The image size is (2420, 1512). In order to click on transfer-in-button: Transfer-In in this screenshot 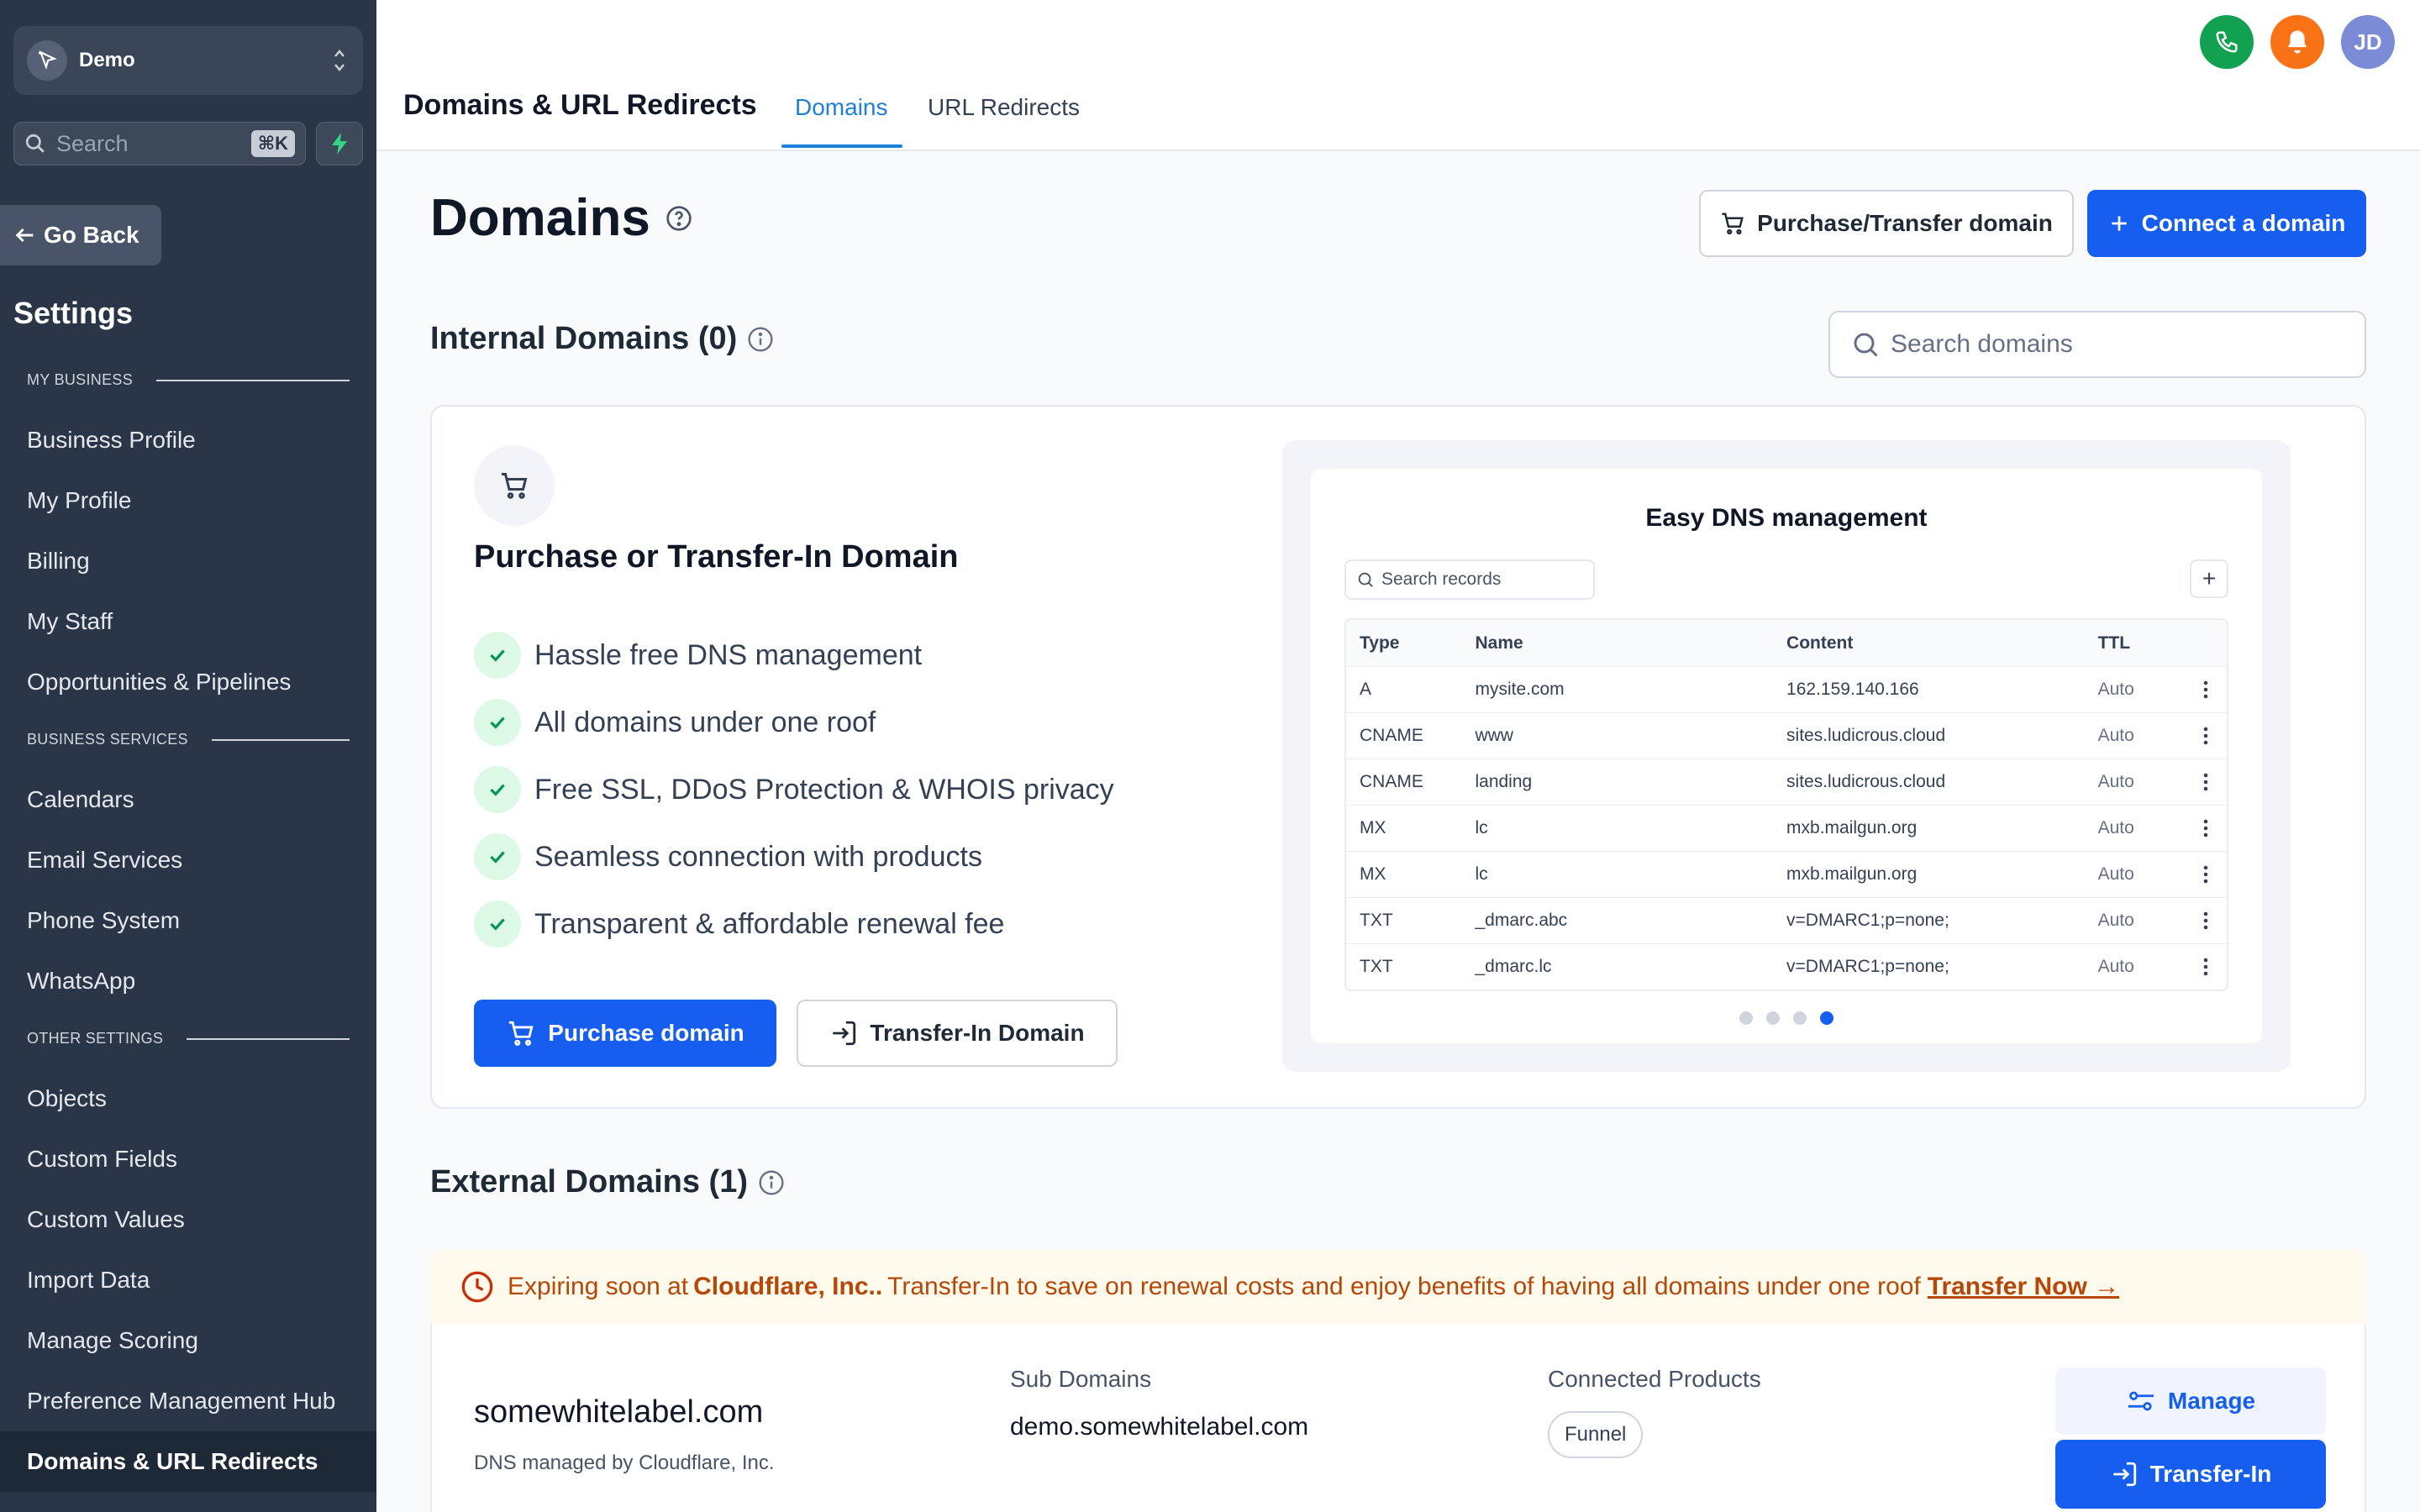, I will do `click(2190, 1474)`.